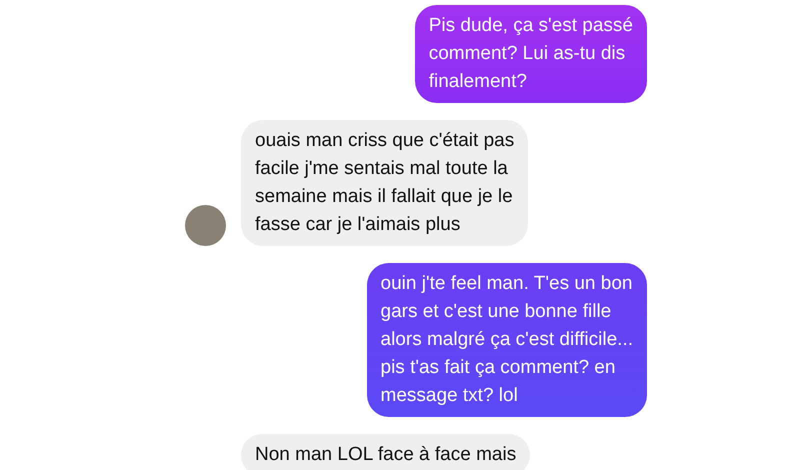 Image resolution: width=807 pixels, height=470 pixels. Describe the element at coordinates (506, 340) in the screenshot. I see `sent-message-bubble: ouin j'te feel man. T'es un bon gars et c'est une bonne fille alors malgré ça c'est difficile... pis t'as fait ça comment? en message txt? lol` at that location.